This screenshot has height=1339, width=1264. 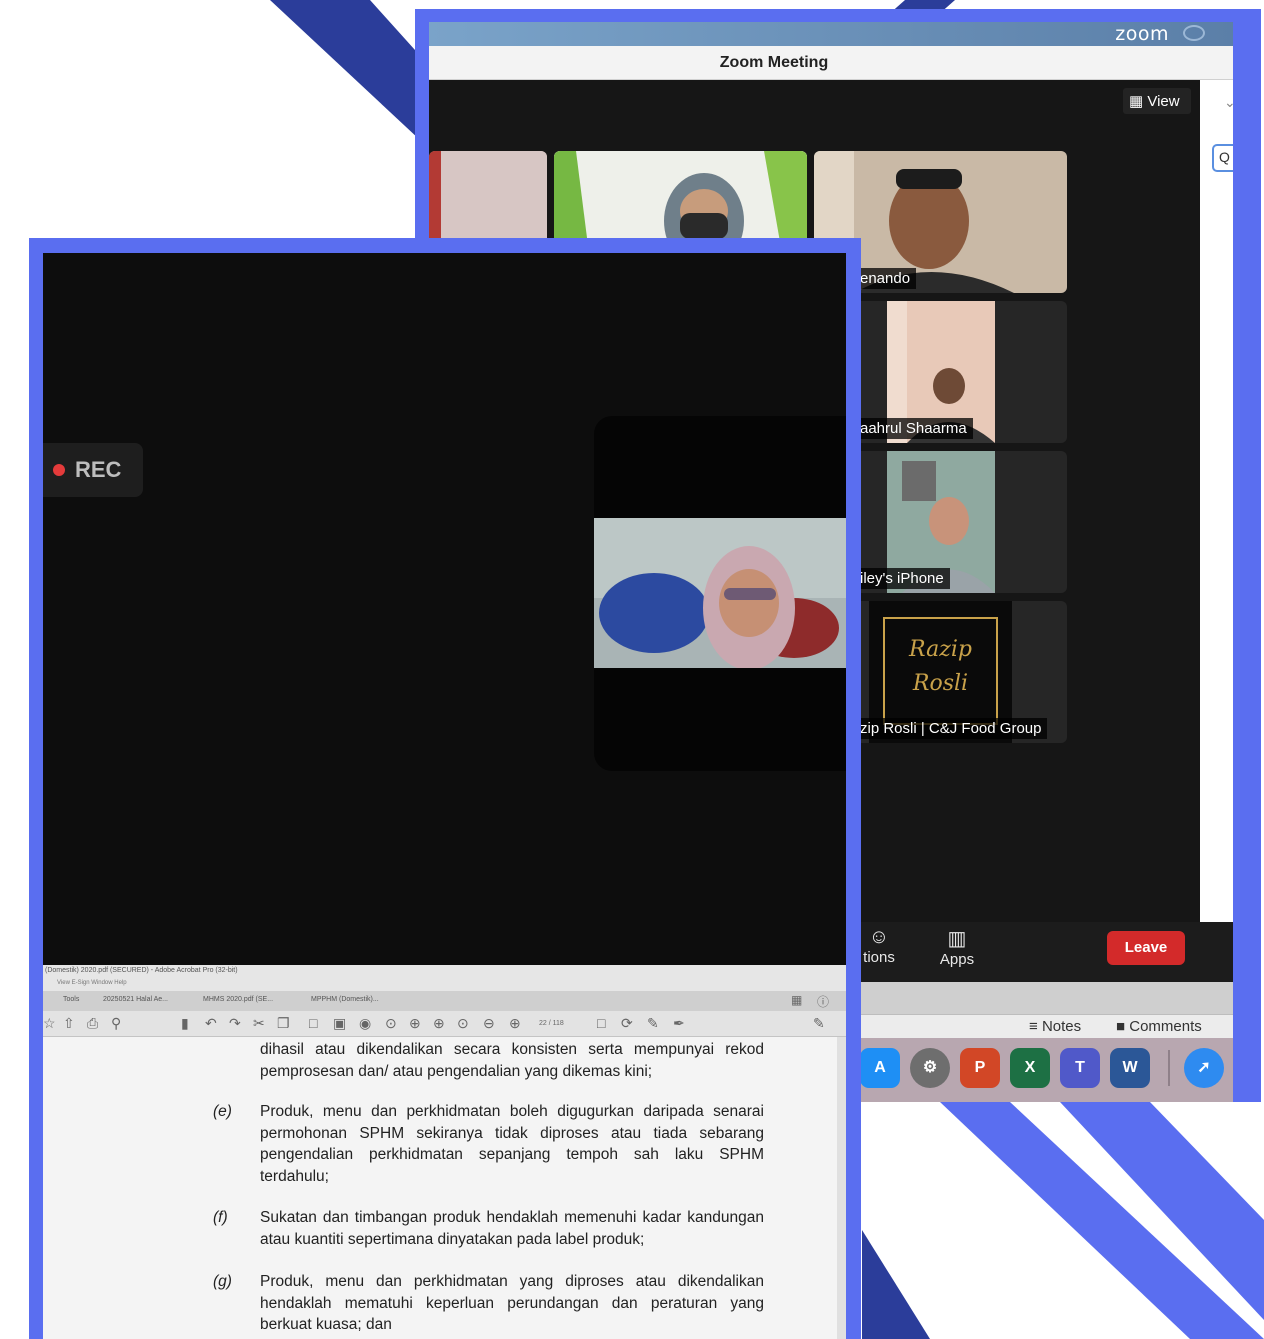 What do you see at coordinates (1080, 1068) in the screenshot?
I see `teams-icon: T` at bounding box center [1080, 1068].